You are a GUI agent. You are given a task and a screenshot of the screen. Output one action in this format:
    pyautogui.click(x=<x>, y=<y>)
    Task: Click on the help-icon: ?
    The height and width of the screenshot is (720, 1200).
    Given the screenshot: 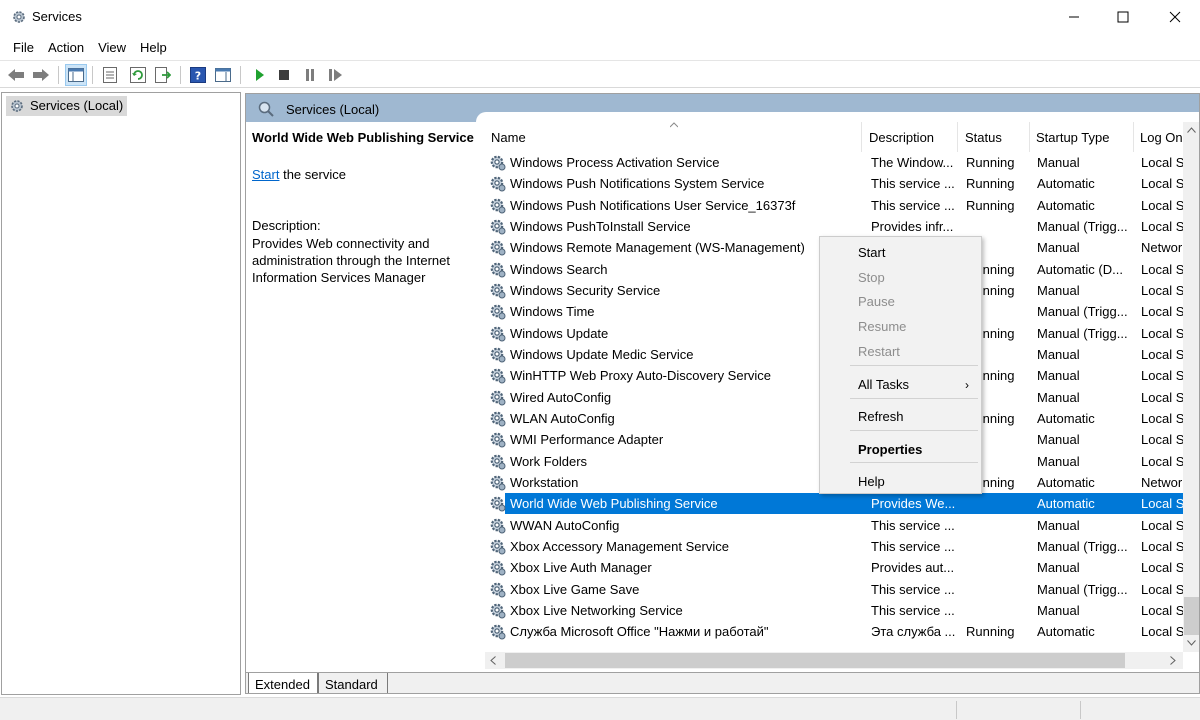 What is the action you would take?
    pyautogui.click(x=198, y=75)
    